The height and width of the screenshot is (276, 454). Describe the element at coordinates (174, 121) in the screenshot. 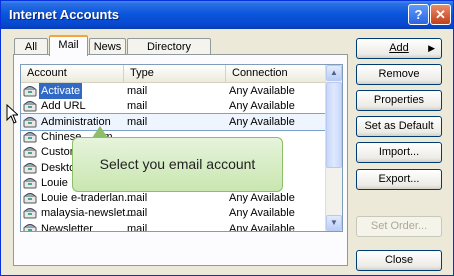

I see `account-row: Administration mail Any Available` at that location.